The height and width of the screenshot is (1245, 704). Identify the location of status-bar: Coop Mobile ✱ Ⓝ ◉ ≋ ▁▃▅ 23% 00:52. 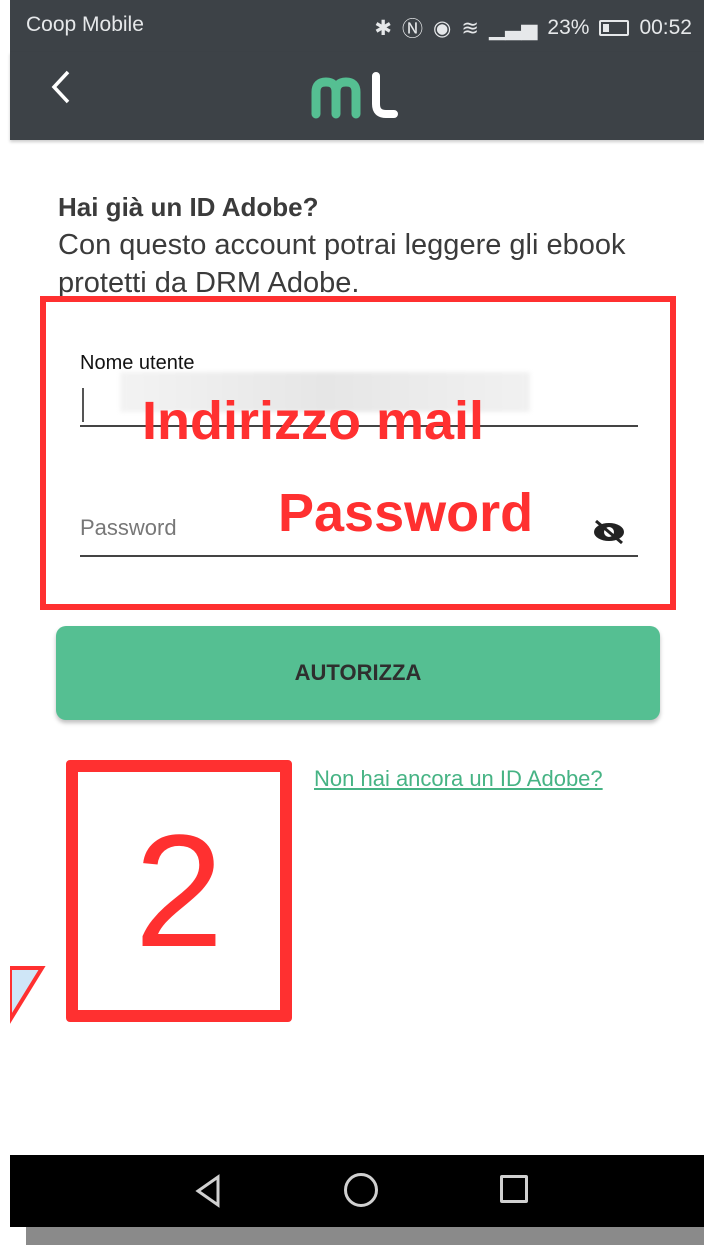
(357, 26).